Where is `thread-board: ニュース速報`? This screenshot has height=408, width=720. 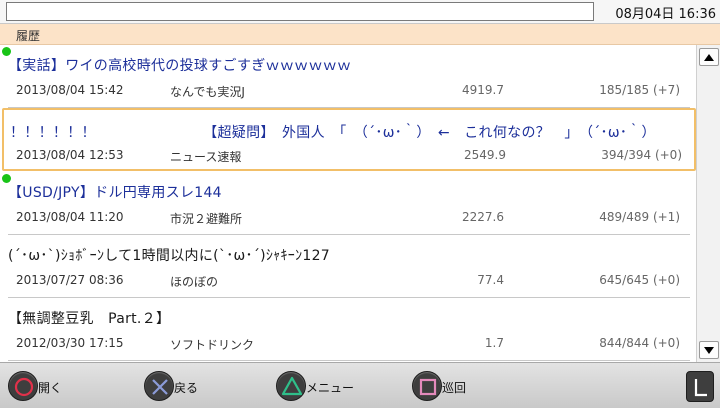
thread-board: ニュース速報 is located at coordinates (206, 157).